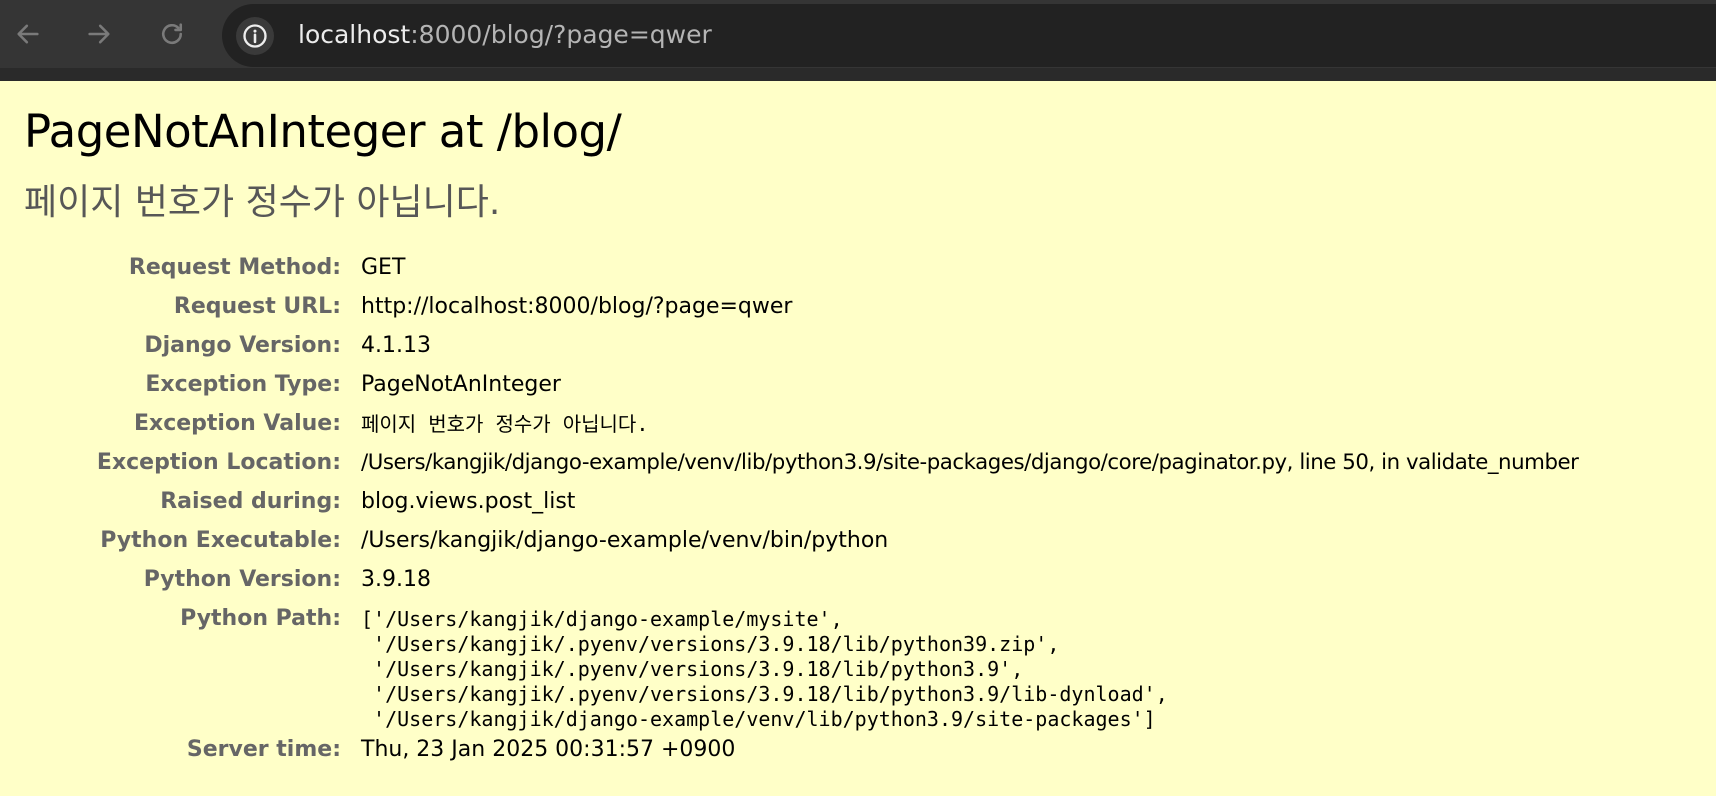 The image size is (1716, 796). I want to click on meta-row-django-version: Django Version: 4.1.13, so click(858, 349).